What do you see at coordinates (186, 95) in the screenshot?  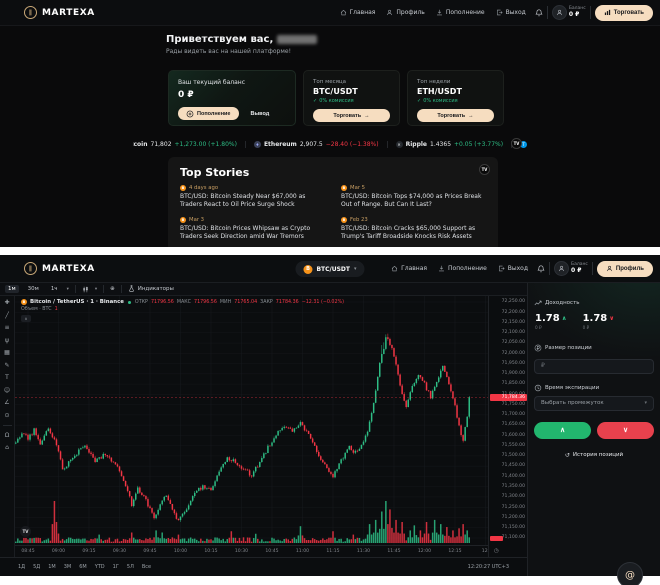 I see `balance-card-value: 0 ₽` at bounding box center [186, 95].